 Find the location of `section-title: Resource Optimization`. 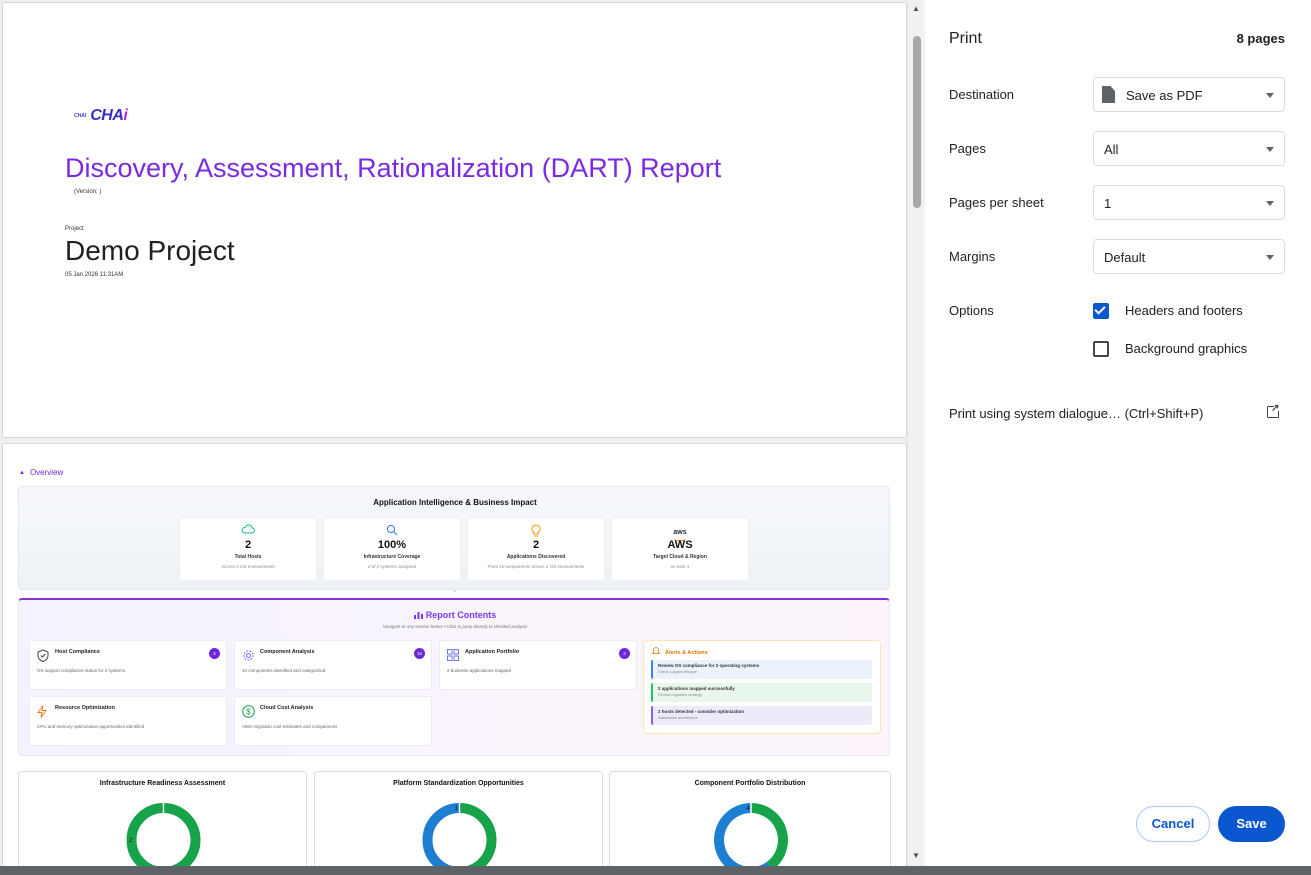

section-title: Resource Optimization is located at coordinates (85, 708).